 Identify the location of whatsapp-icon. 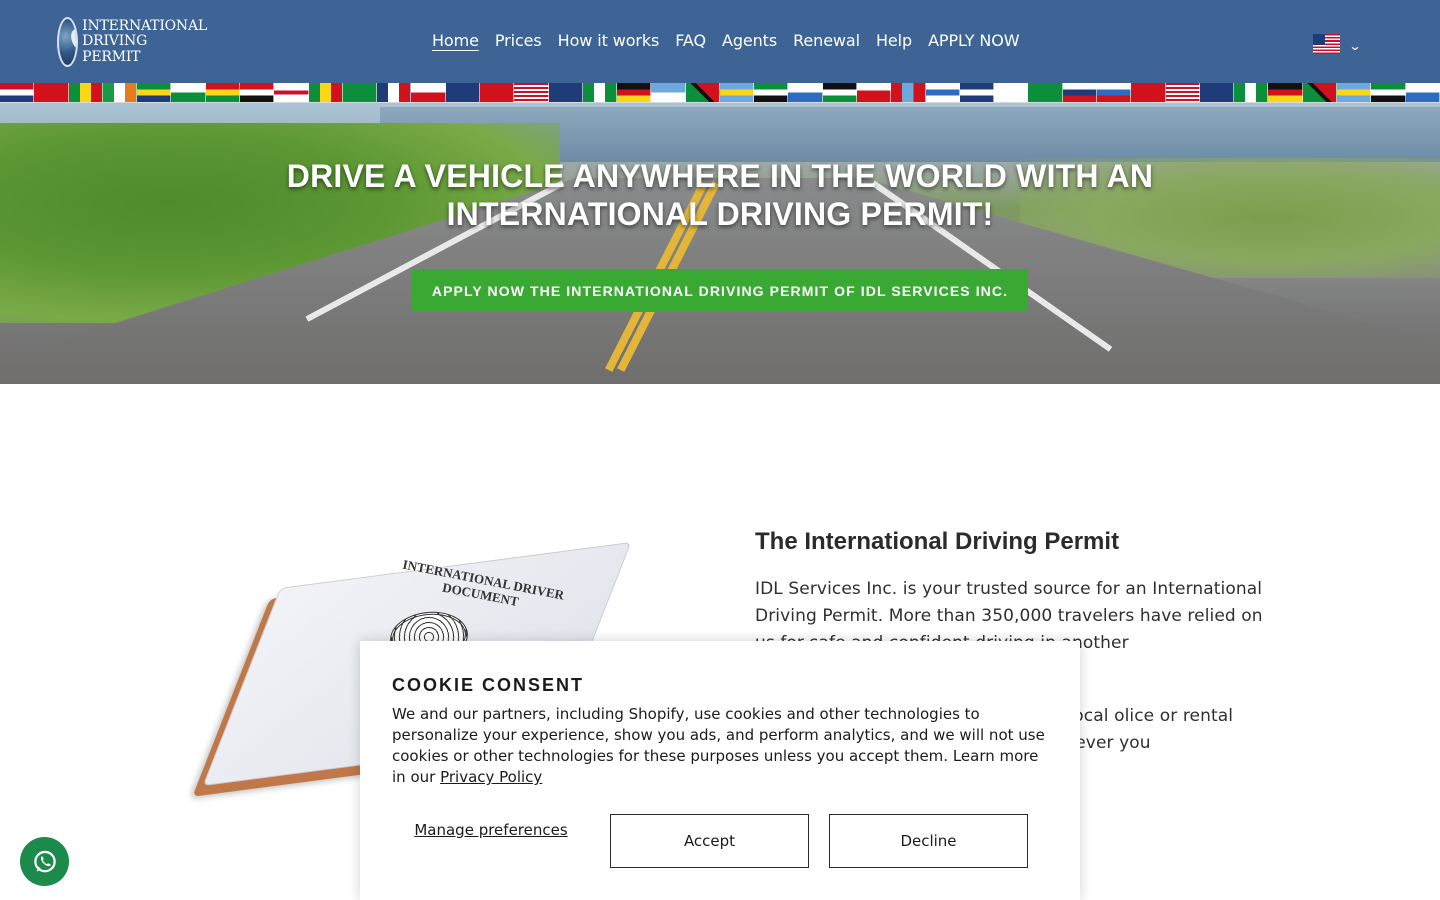
(44, 861).